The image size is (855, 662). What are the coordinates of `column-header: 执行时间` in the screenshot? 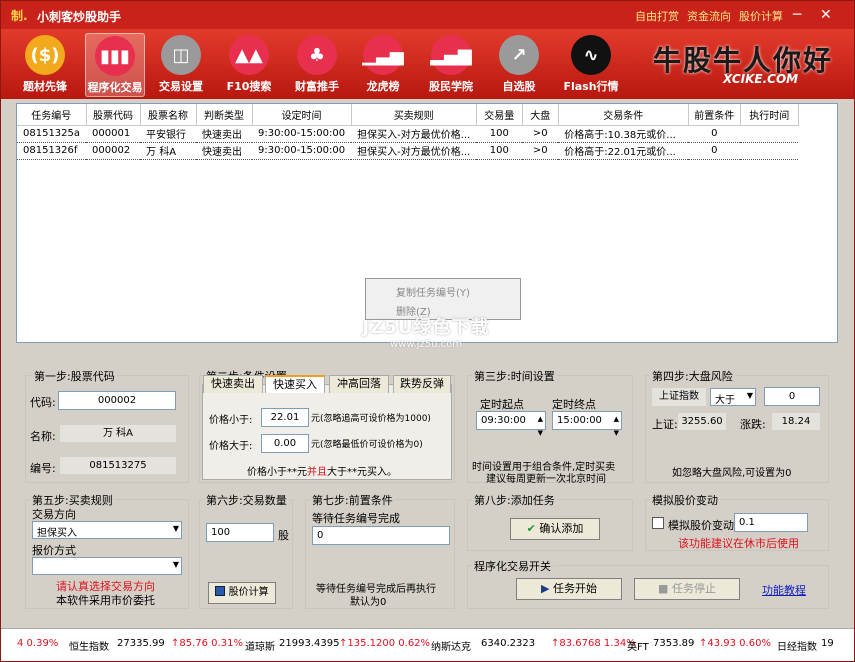 It's located at (769, 115).